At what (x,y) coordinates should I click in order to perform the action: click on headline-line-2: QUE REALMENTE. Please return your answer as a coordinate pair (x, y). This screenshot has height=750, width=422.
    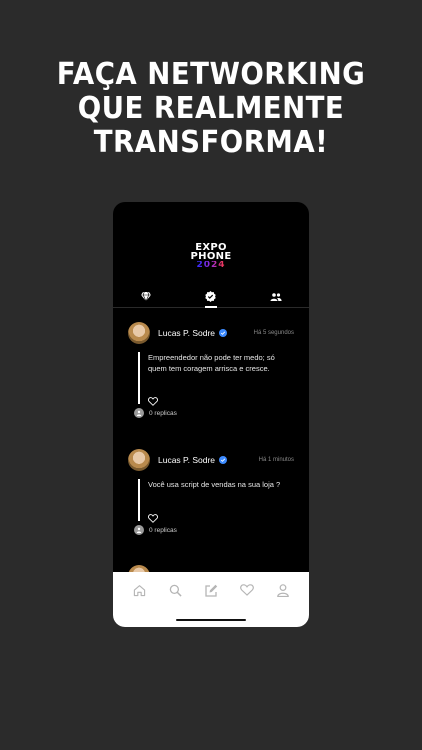
    Looking at the image, I should click on (211, 108).